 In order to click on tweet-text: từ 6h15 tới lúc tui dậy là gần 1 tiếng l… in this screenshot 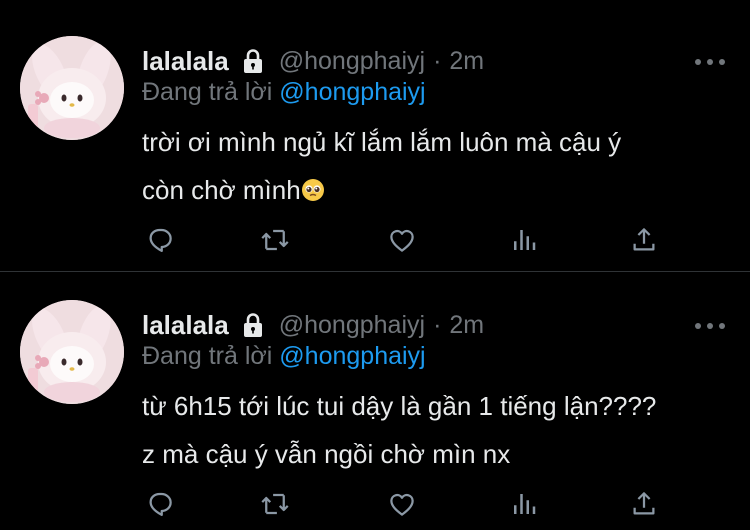, I will do `click(432, 430)`.